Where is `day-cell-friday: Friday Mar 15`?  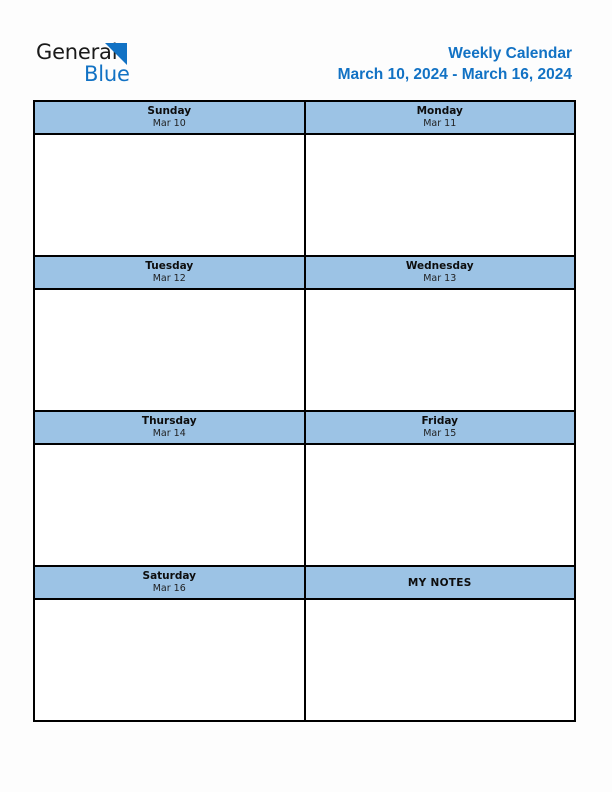
day-cell-friday: Friday Mar 15 is located at coordinates (440, 489).